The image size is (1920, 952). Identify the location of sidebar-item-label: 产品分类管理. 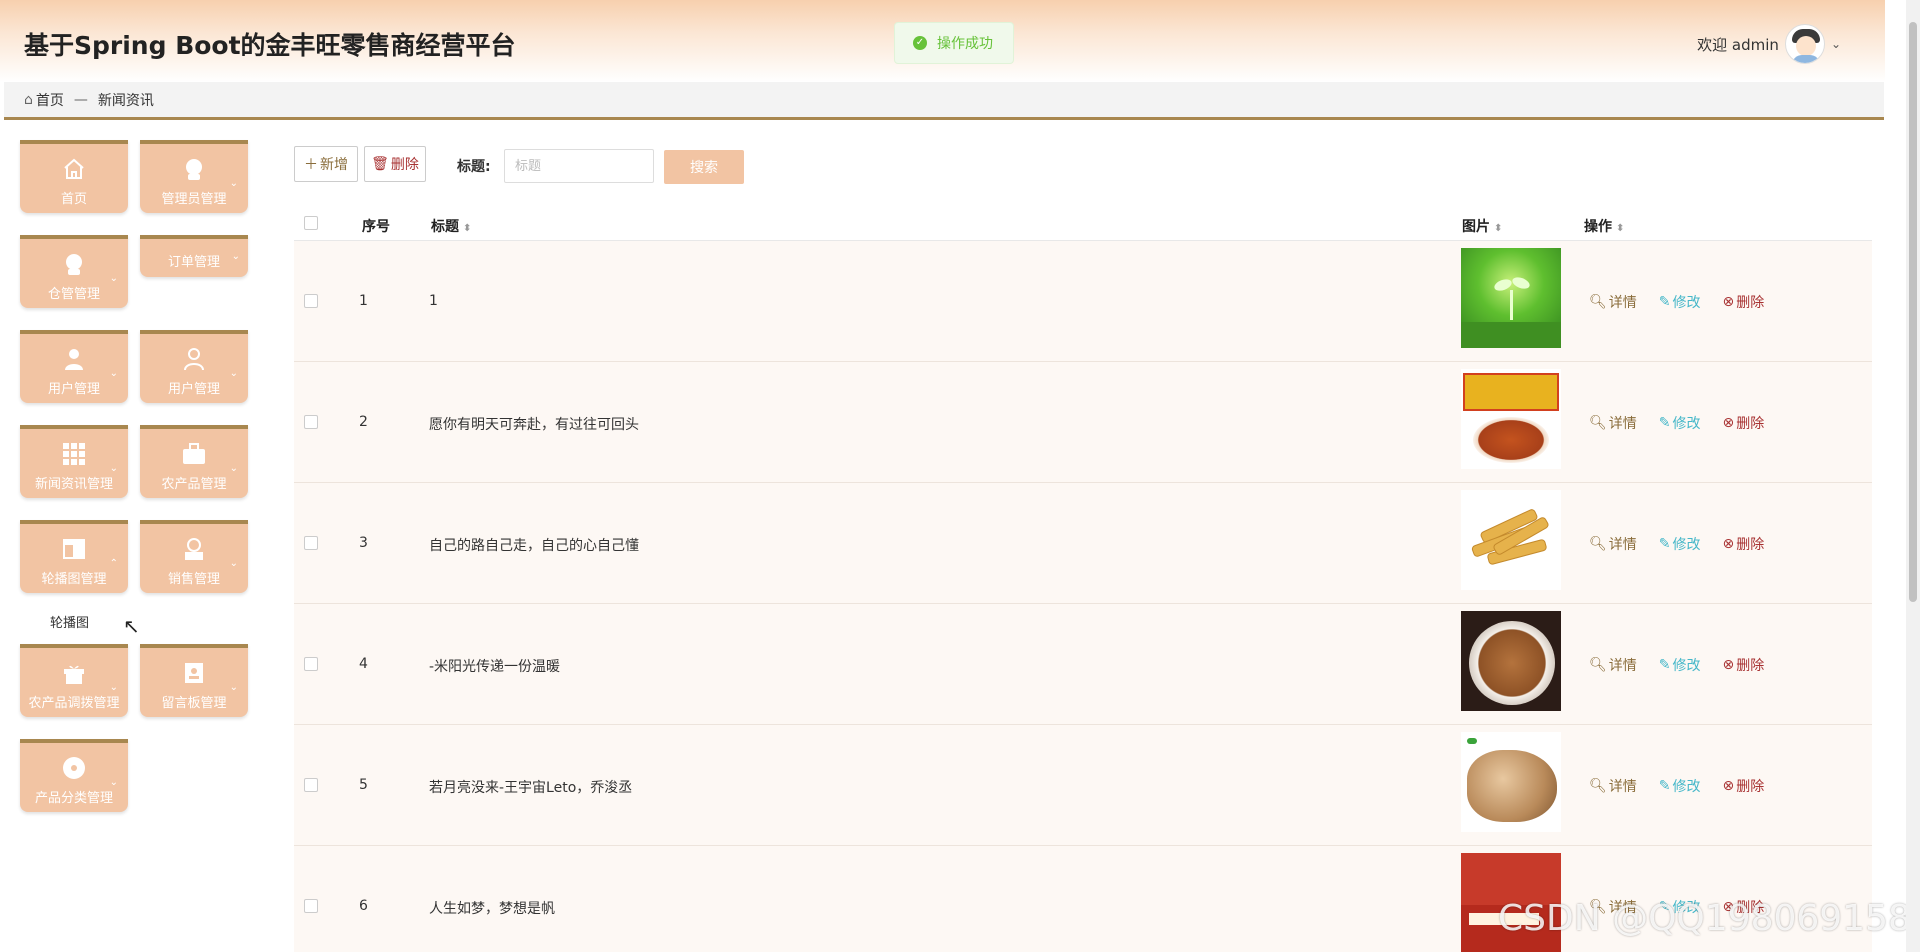
(73, 798).